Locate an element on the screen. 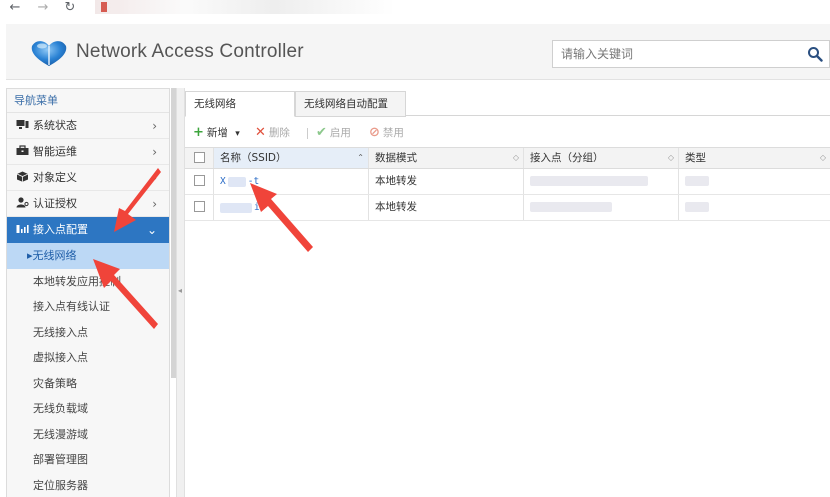 Image resolution: width=830 pixels, height=497 pixels. check-icon: ✔ is located at coordinates (321, 132).